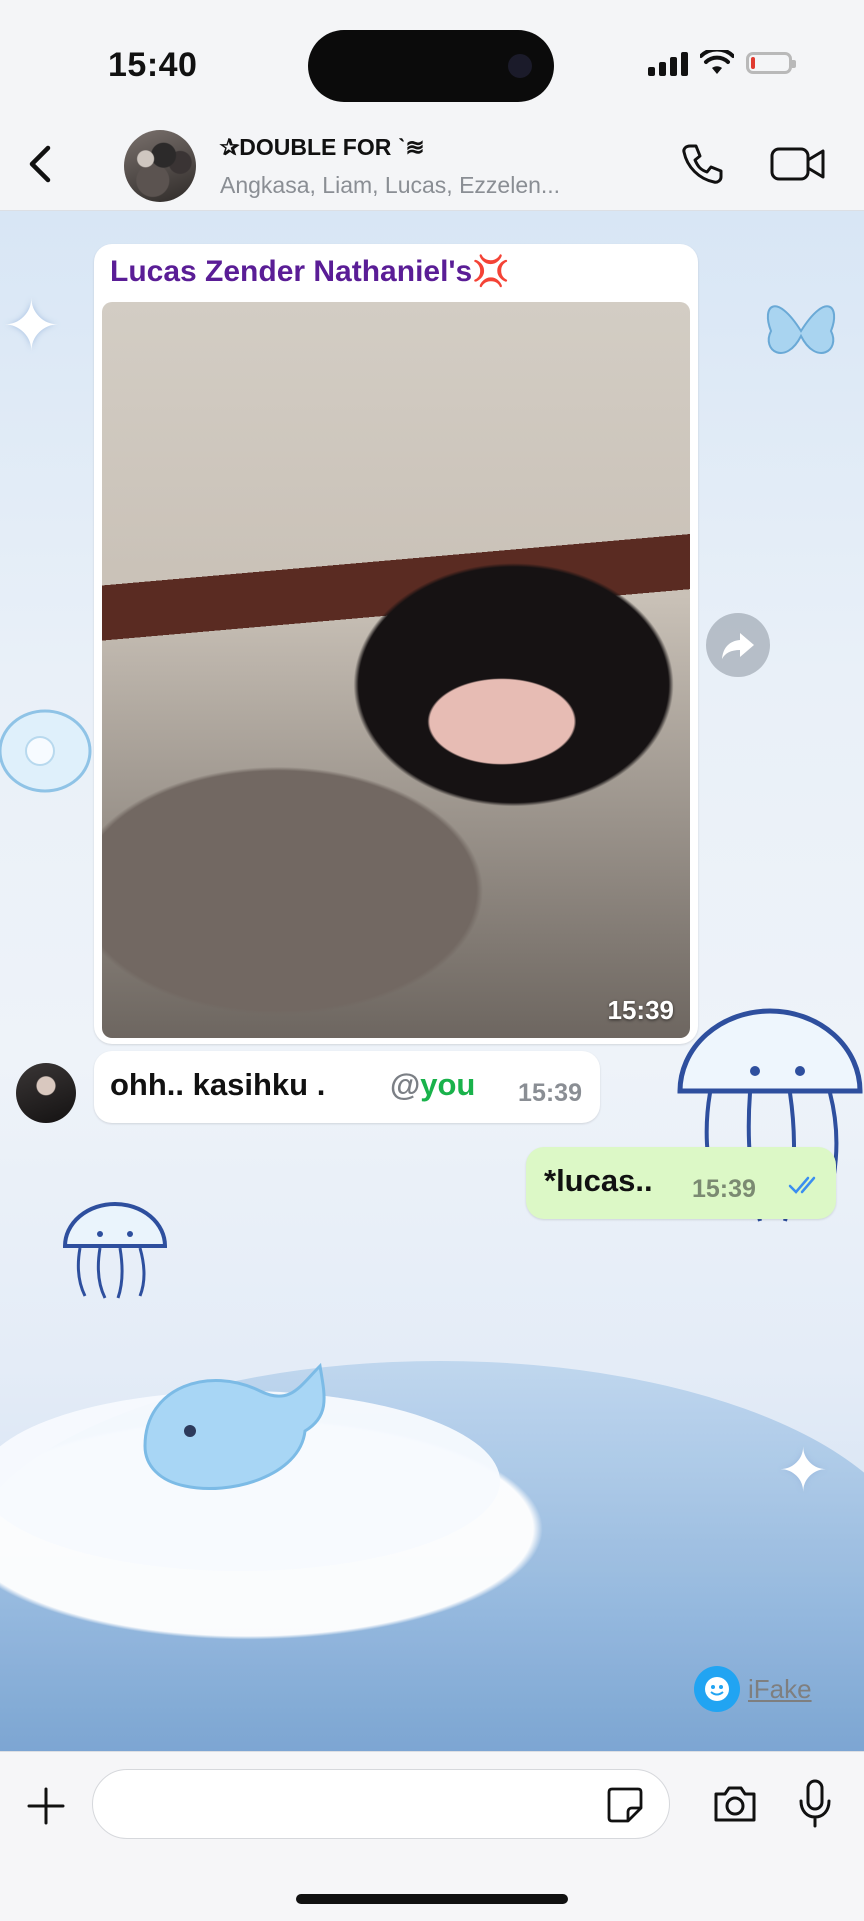  I want to click on mention: @you, so click(432, 1085).